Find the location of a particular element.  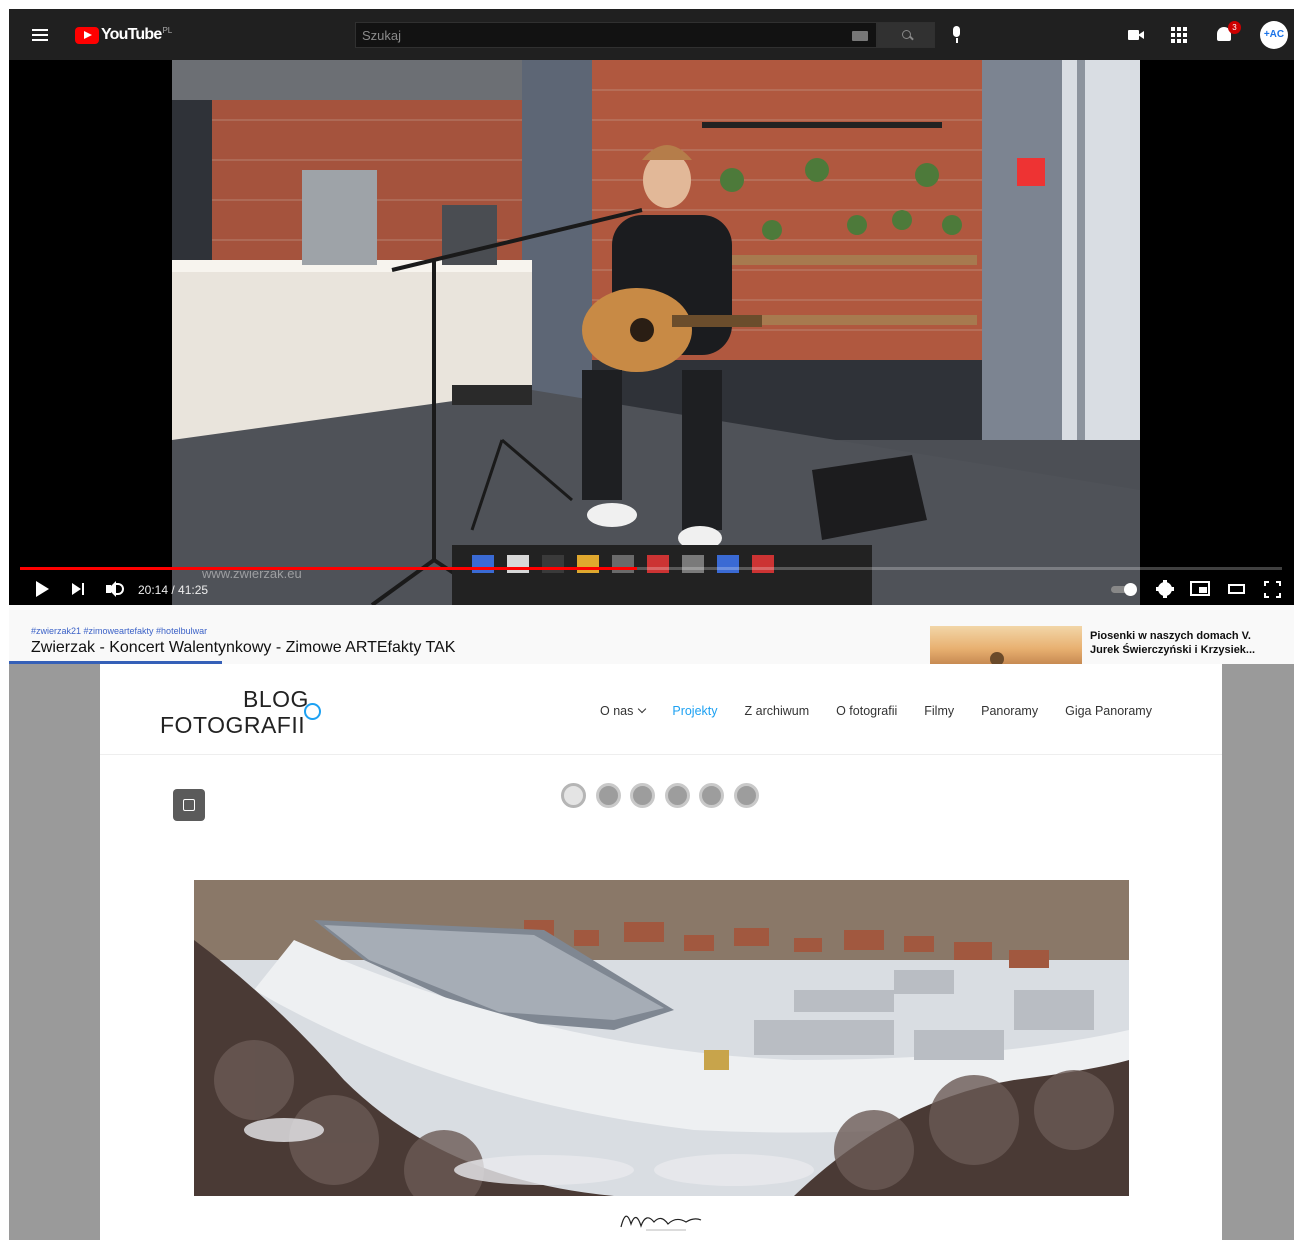

youtube-play-logo-icon is located at coordinates (87, 35).